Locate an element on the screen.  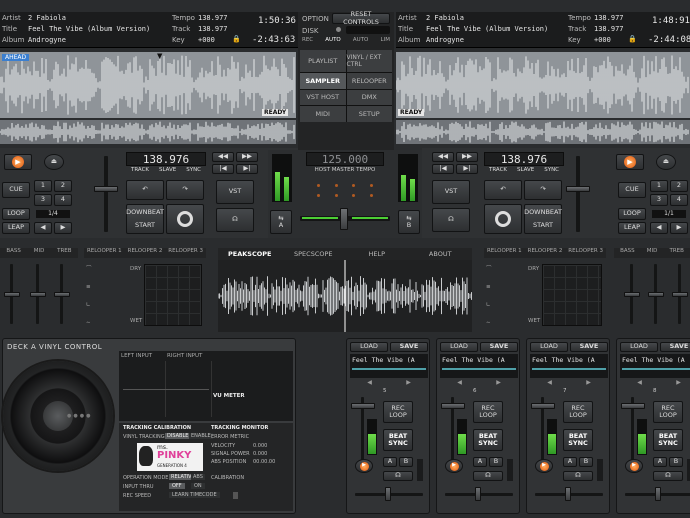
nudge-back-button: ↶ is located at coordinates (145, 190).